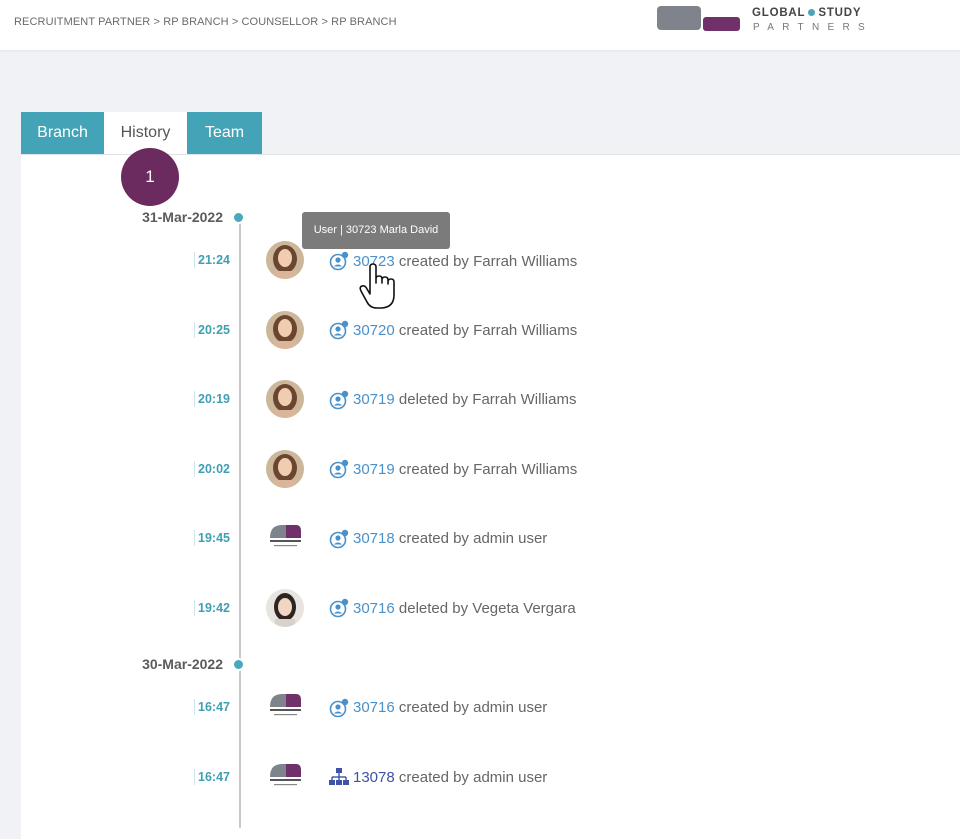  I want to click on logo-shape-grey, so click(679, 18).